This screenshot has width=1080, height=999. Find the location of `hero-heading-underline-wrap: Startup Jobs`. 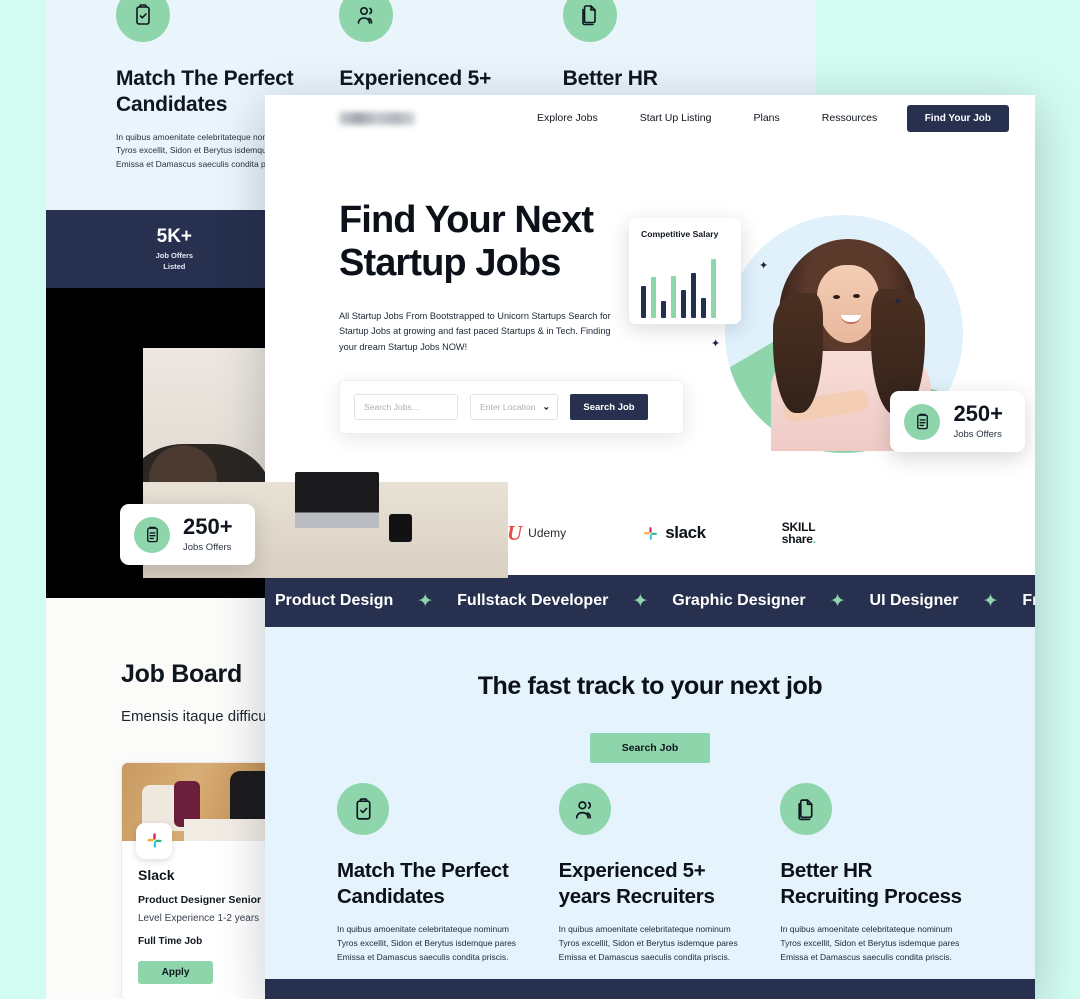

hero-heading-underline-wrap: Startup Jobs is located at coordinates (450, 266).